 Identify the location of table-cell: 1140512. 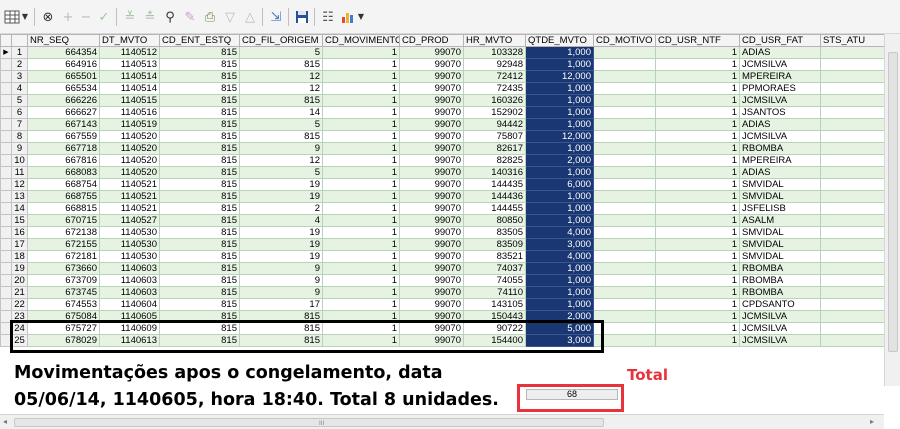
(129, 52).